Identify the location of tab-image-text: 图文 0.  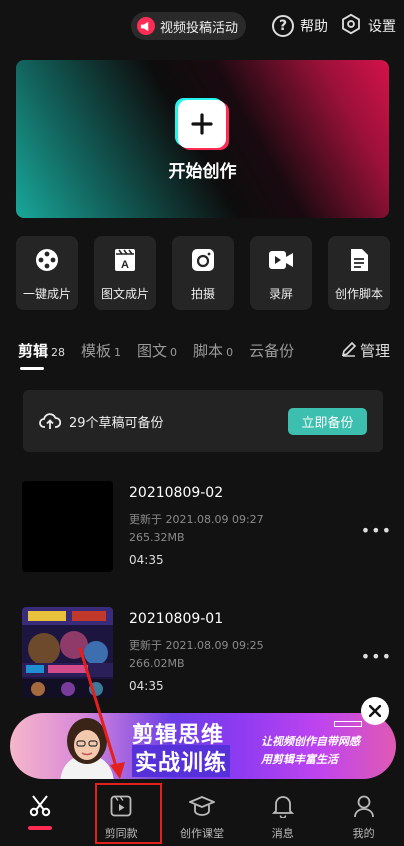
(157, 350).